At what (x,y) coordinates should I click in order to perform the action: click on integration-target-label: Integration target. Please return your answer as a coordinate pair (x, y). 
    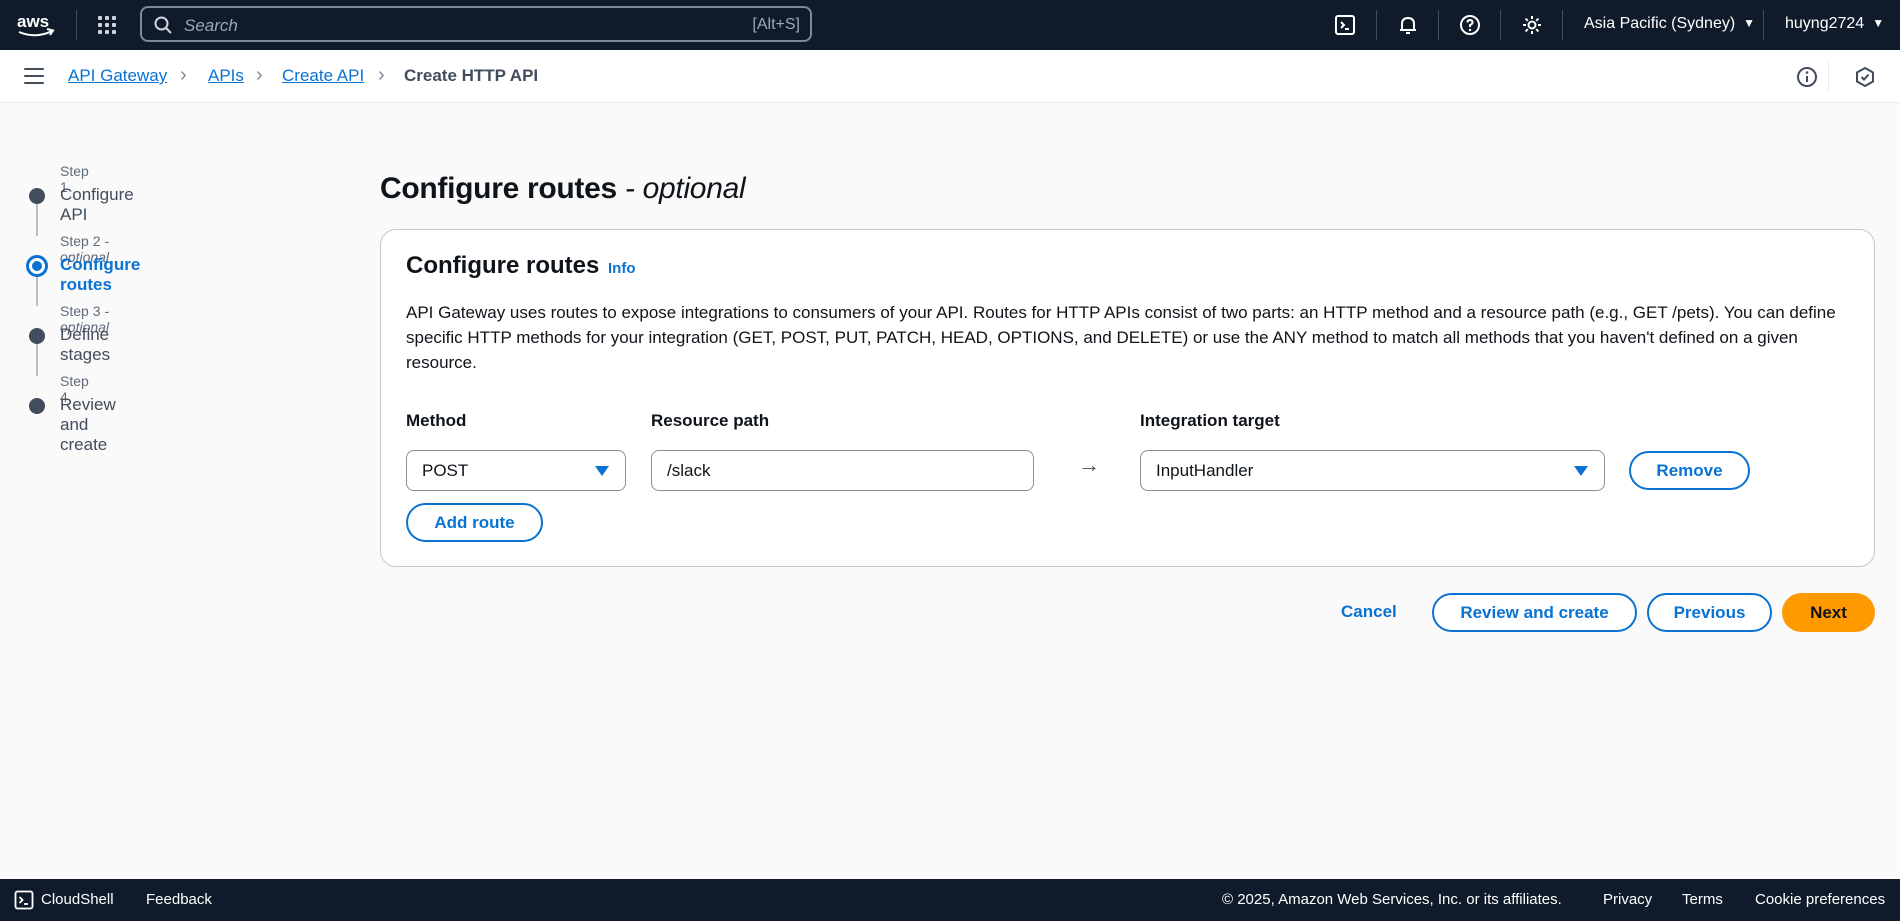
    Looking at the image, I should click on (1210, 420).